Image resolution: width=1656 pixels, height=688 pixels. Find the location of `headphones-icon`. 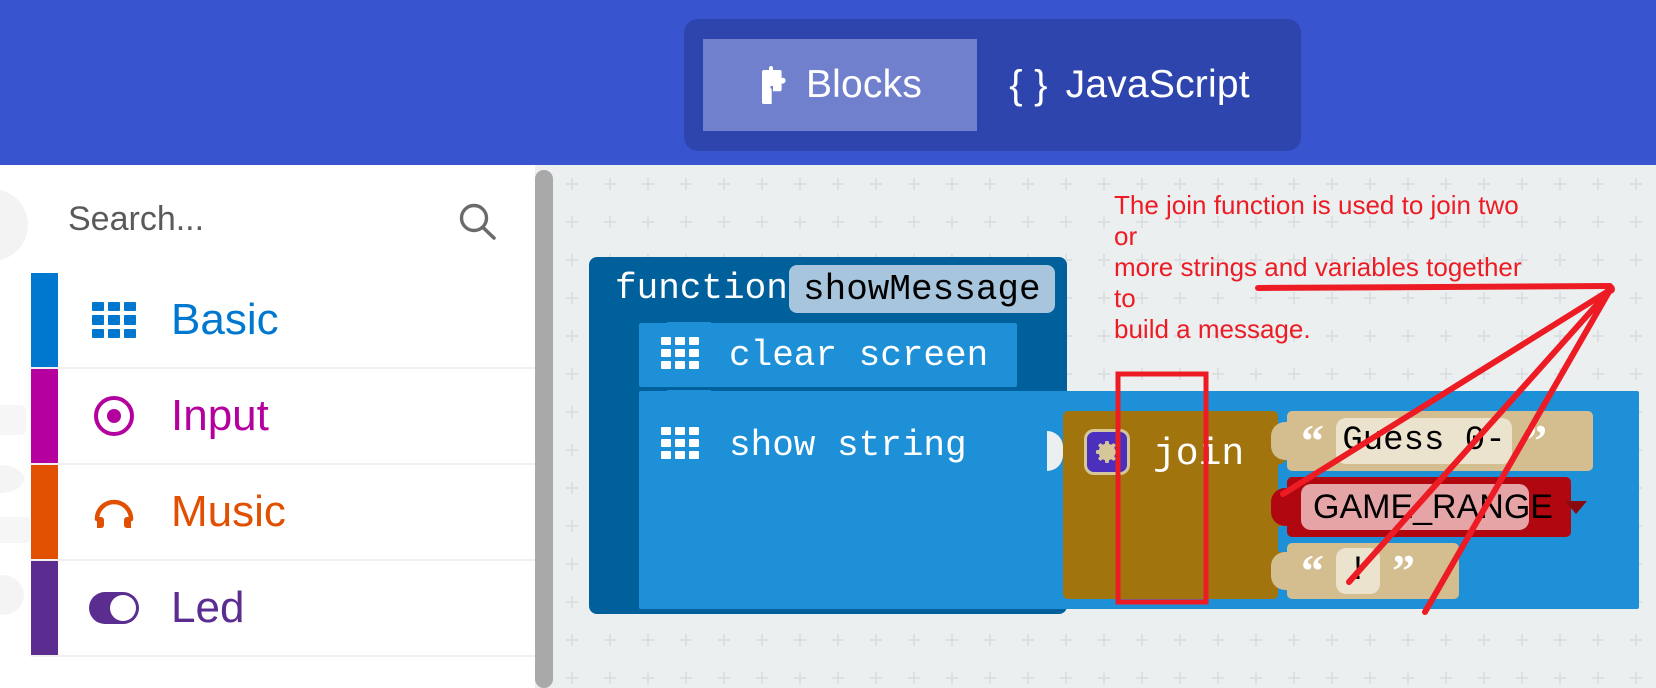

headphones-icon is located at coordinates (114, 512).